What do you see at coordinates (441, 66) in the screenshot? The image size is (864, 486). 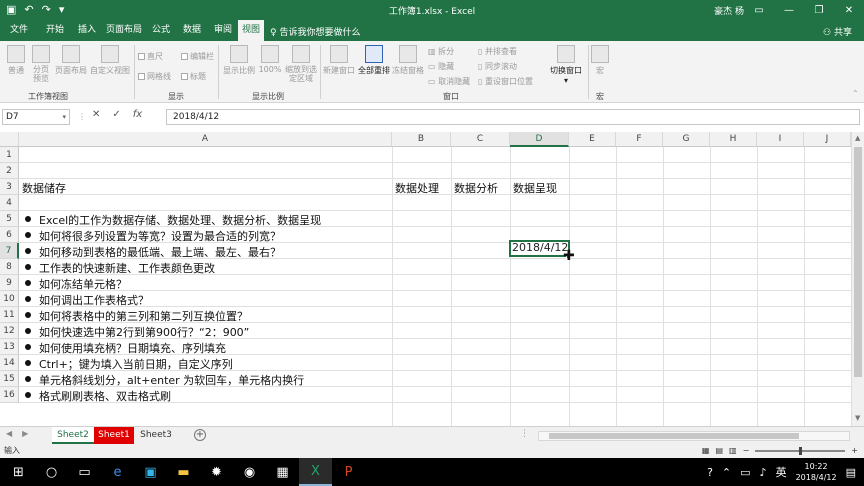 I see `hide-button: ▭ 隐藏` at bounding box center [441, 66].